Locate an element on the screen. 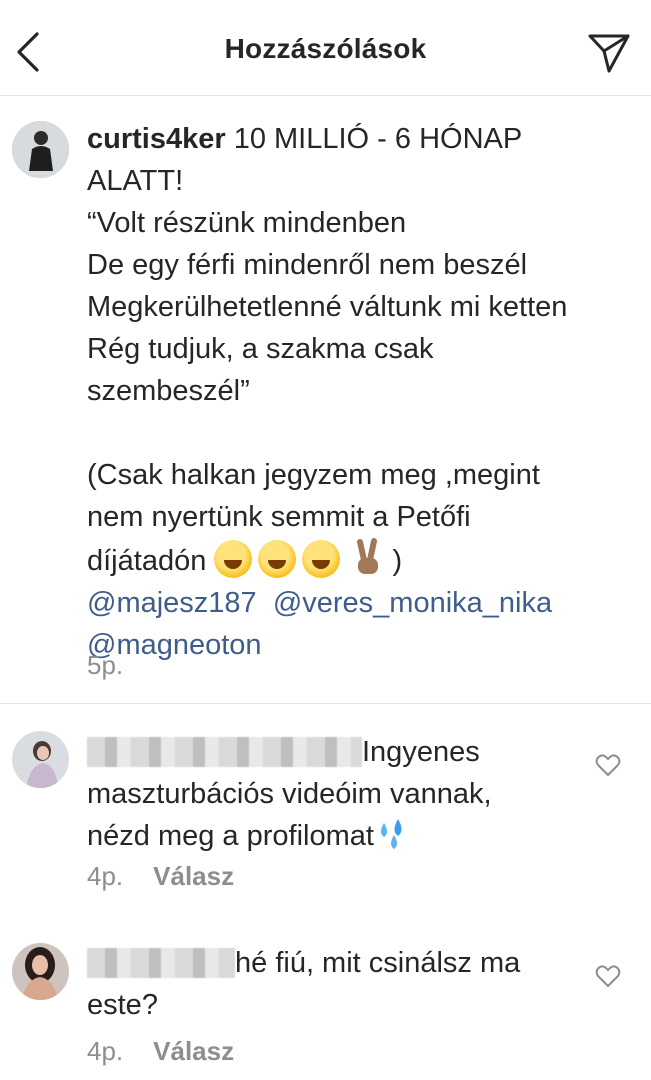 Image resolution: width=651 pixels, height=1080 pixels. page-title: Hozzászólások is located at coordinates (325, 48).